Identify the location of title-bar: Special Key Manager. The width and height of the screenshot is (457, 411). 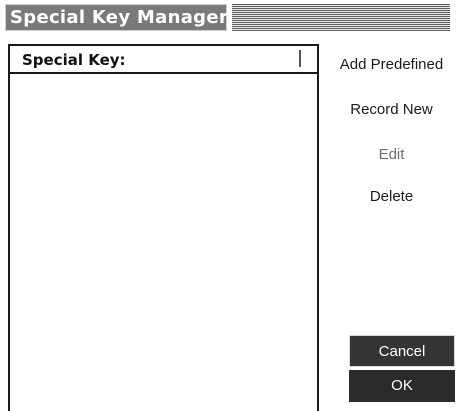
(228, 18).